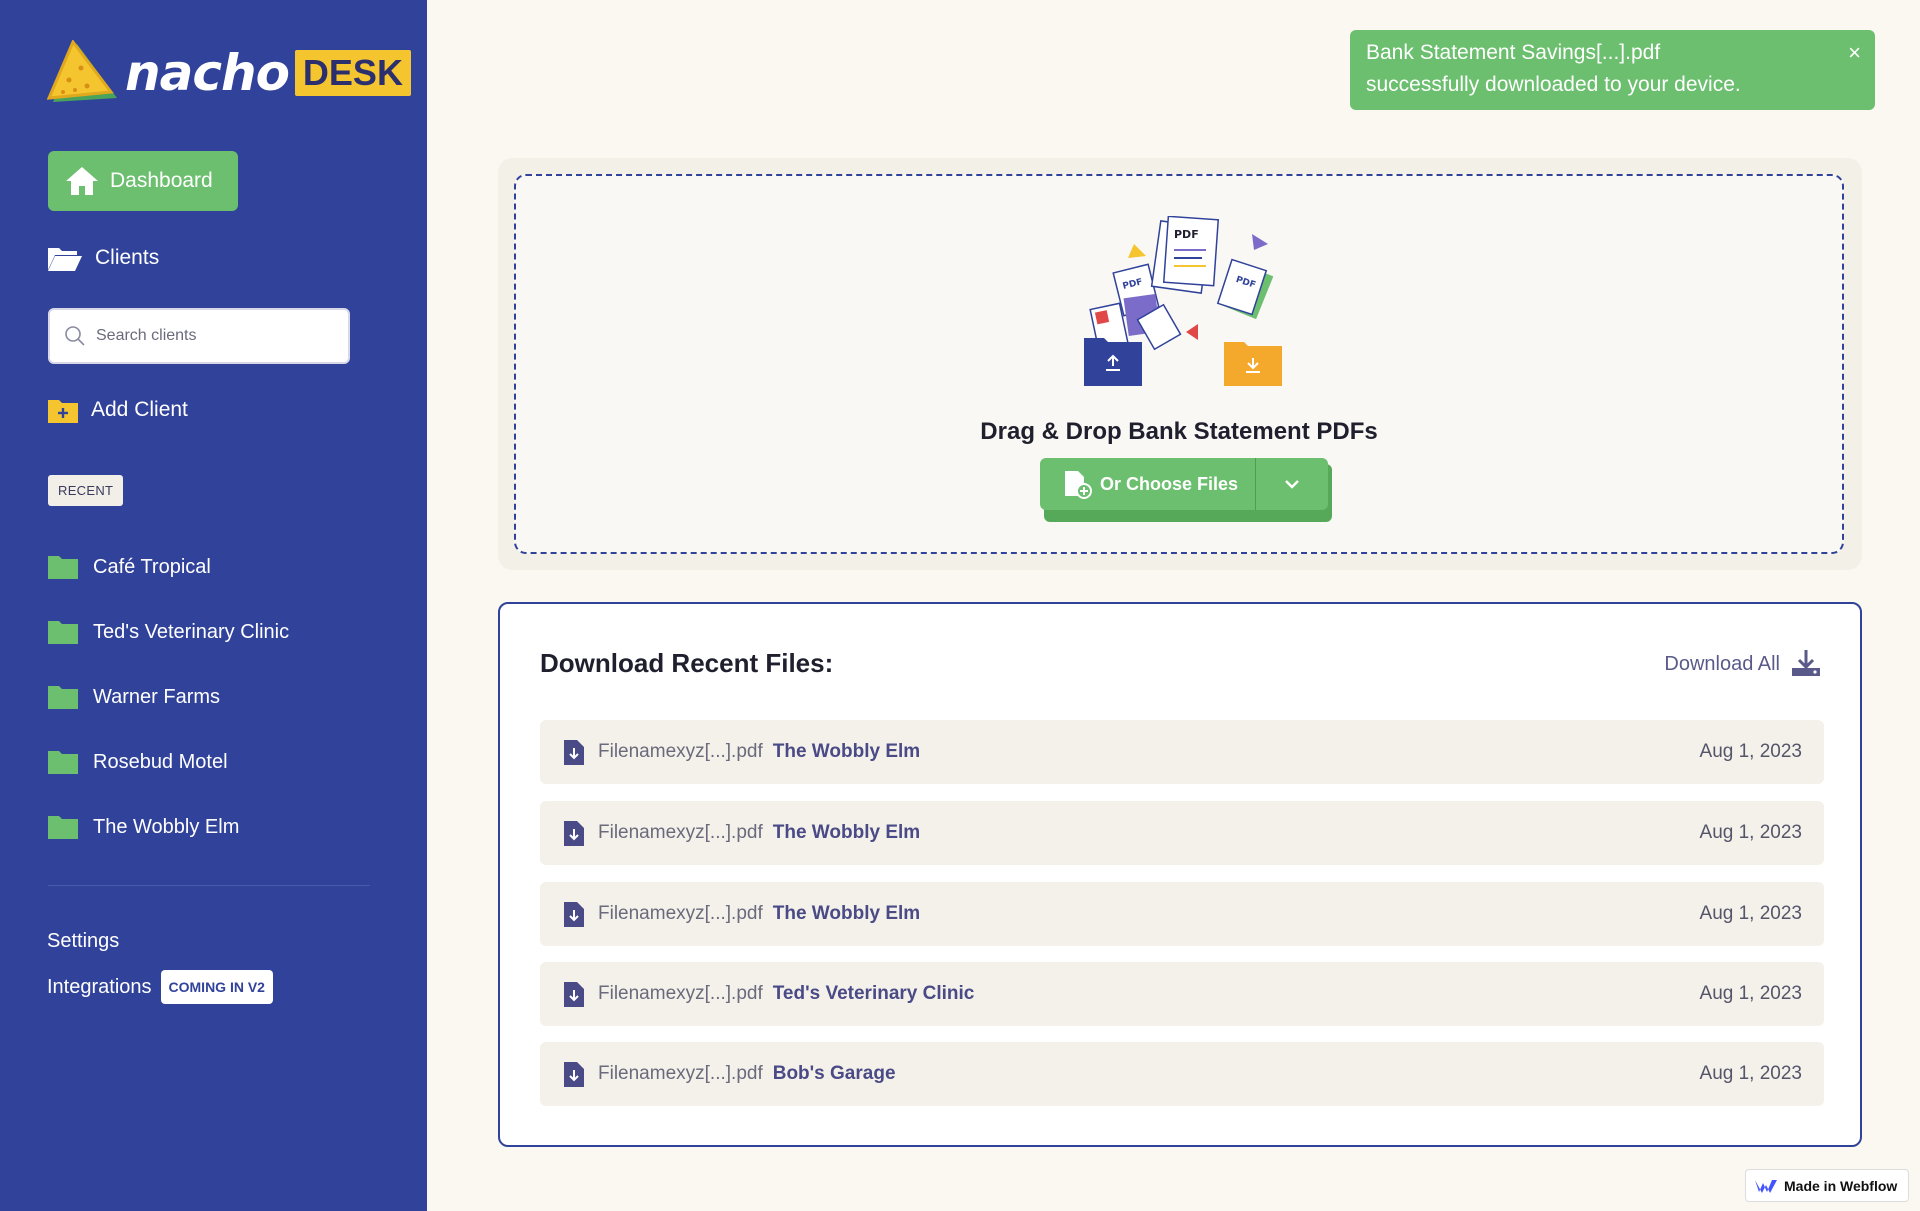 The image size is (1920, 1211). What do you see at coordinates (161, 180) in the screenshot?
I see `nav-dashboard-label: Dashboard` at bounding box center [161, 180].